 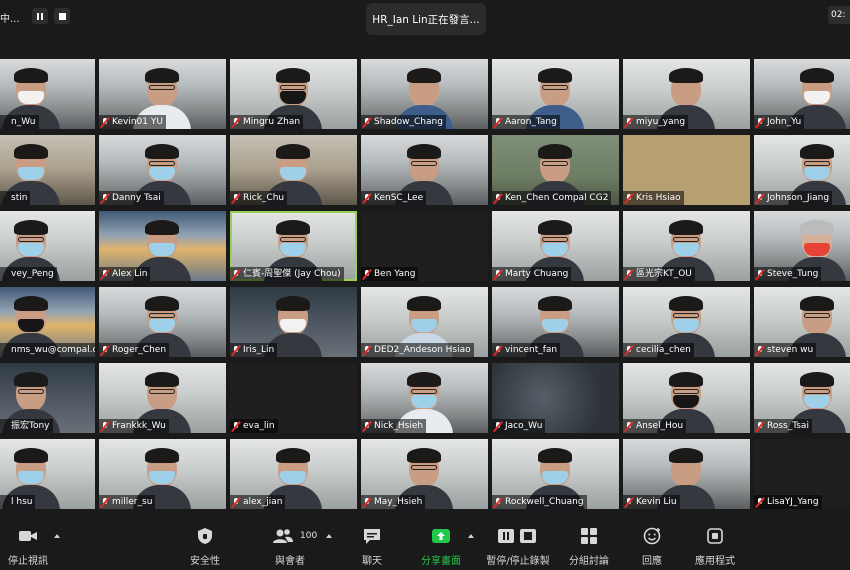 I want to click on video-tile: Ken_Chen Compal CG2, so click(x=555, y=170).